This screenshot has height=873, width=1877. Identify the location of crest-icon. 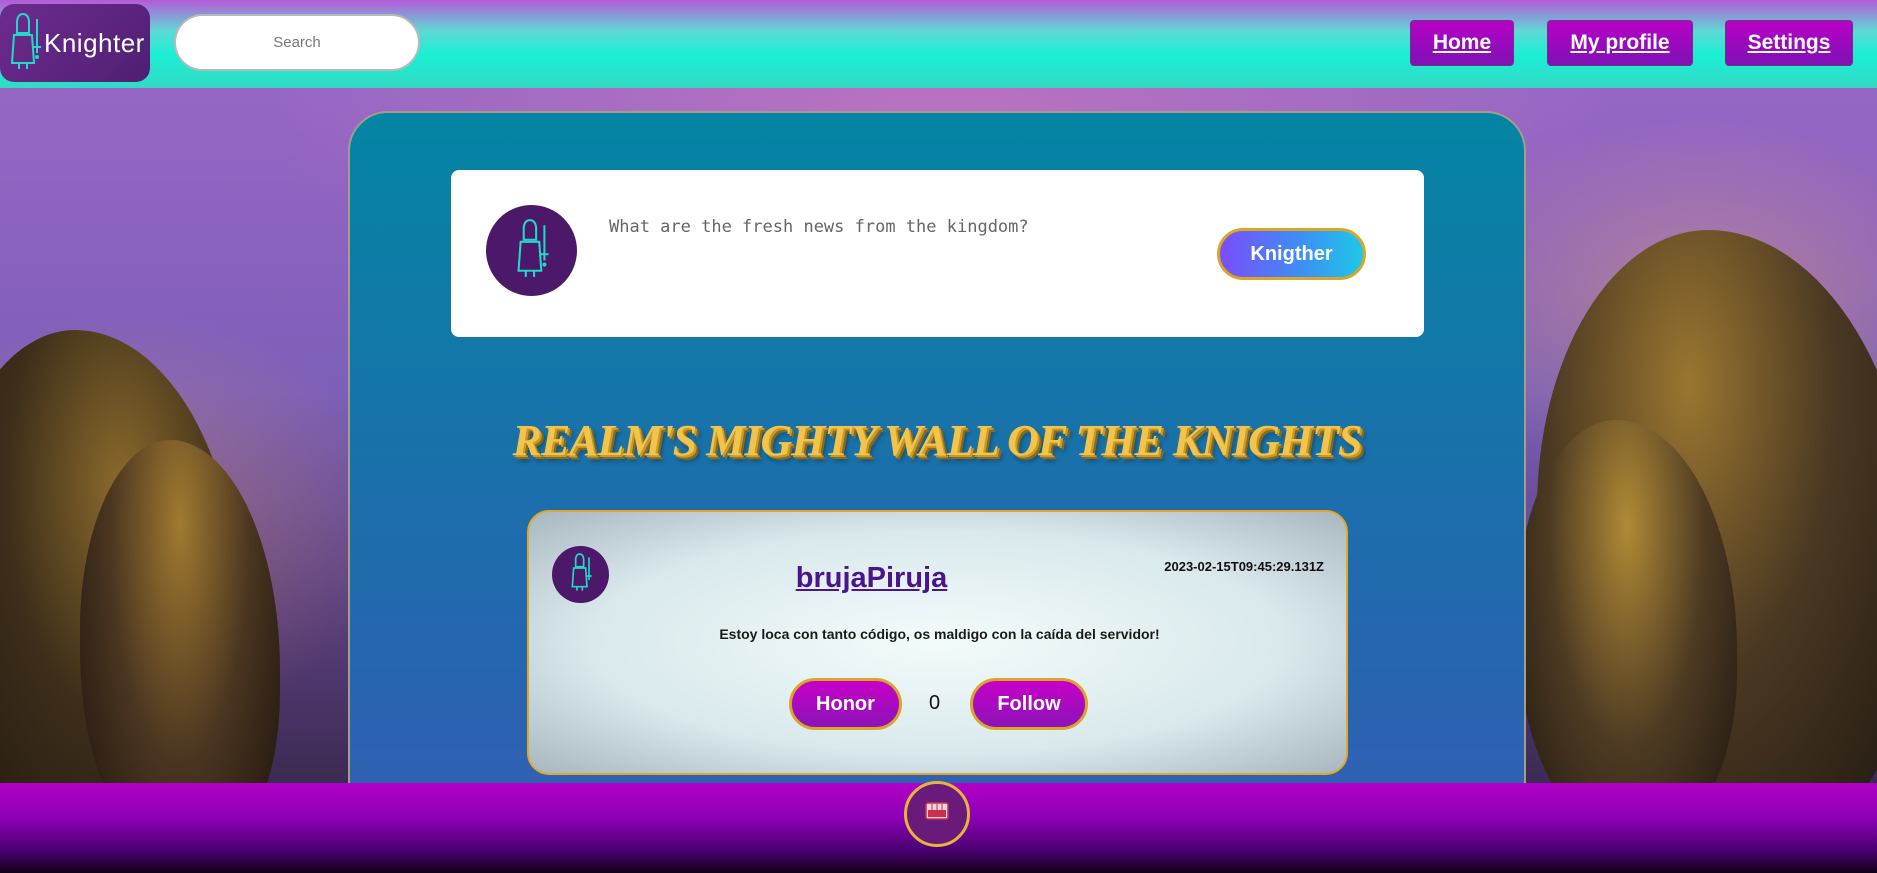
(937, 814).